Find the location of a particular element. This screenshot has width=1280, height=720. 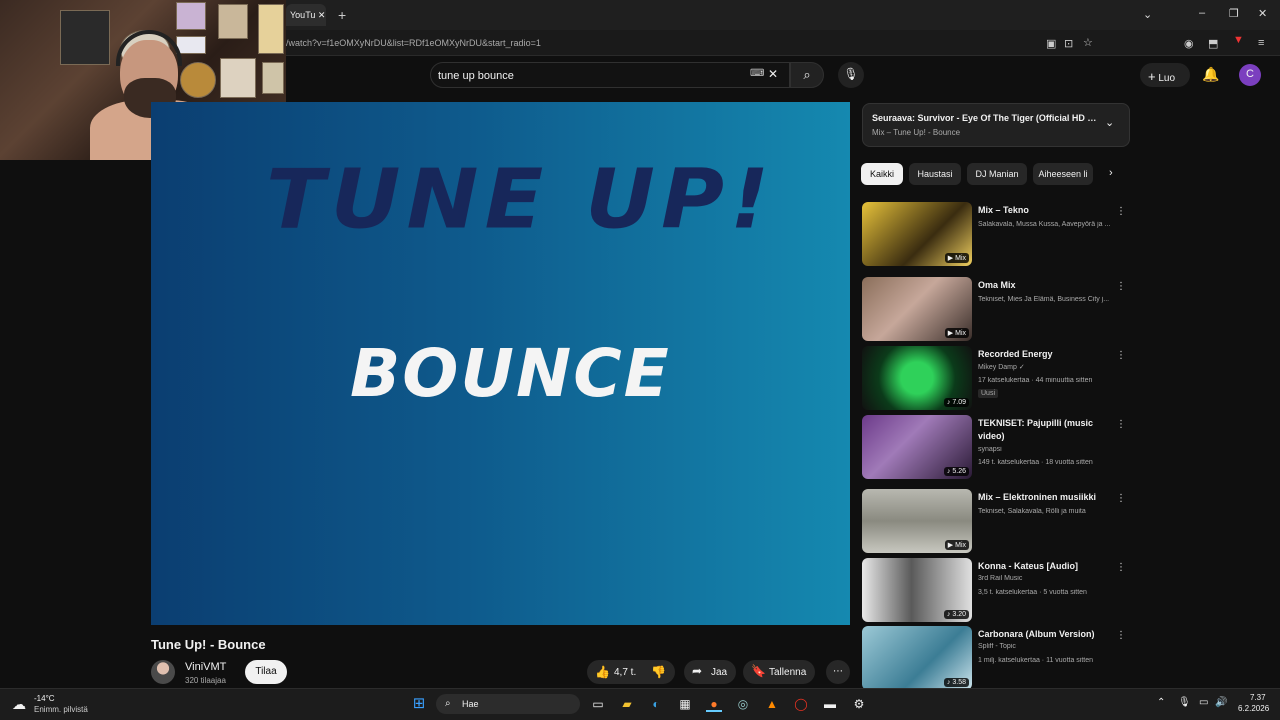

task-view-icon: ▭ is located at coordinates (598, 704).